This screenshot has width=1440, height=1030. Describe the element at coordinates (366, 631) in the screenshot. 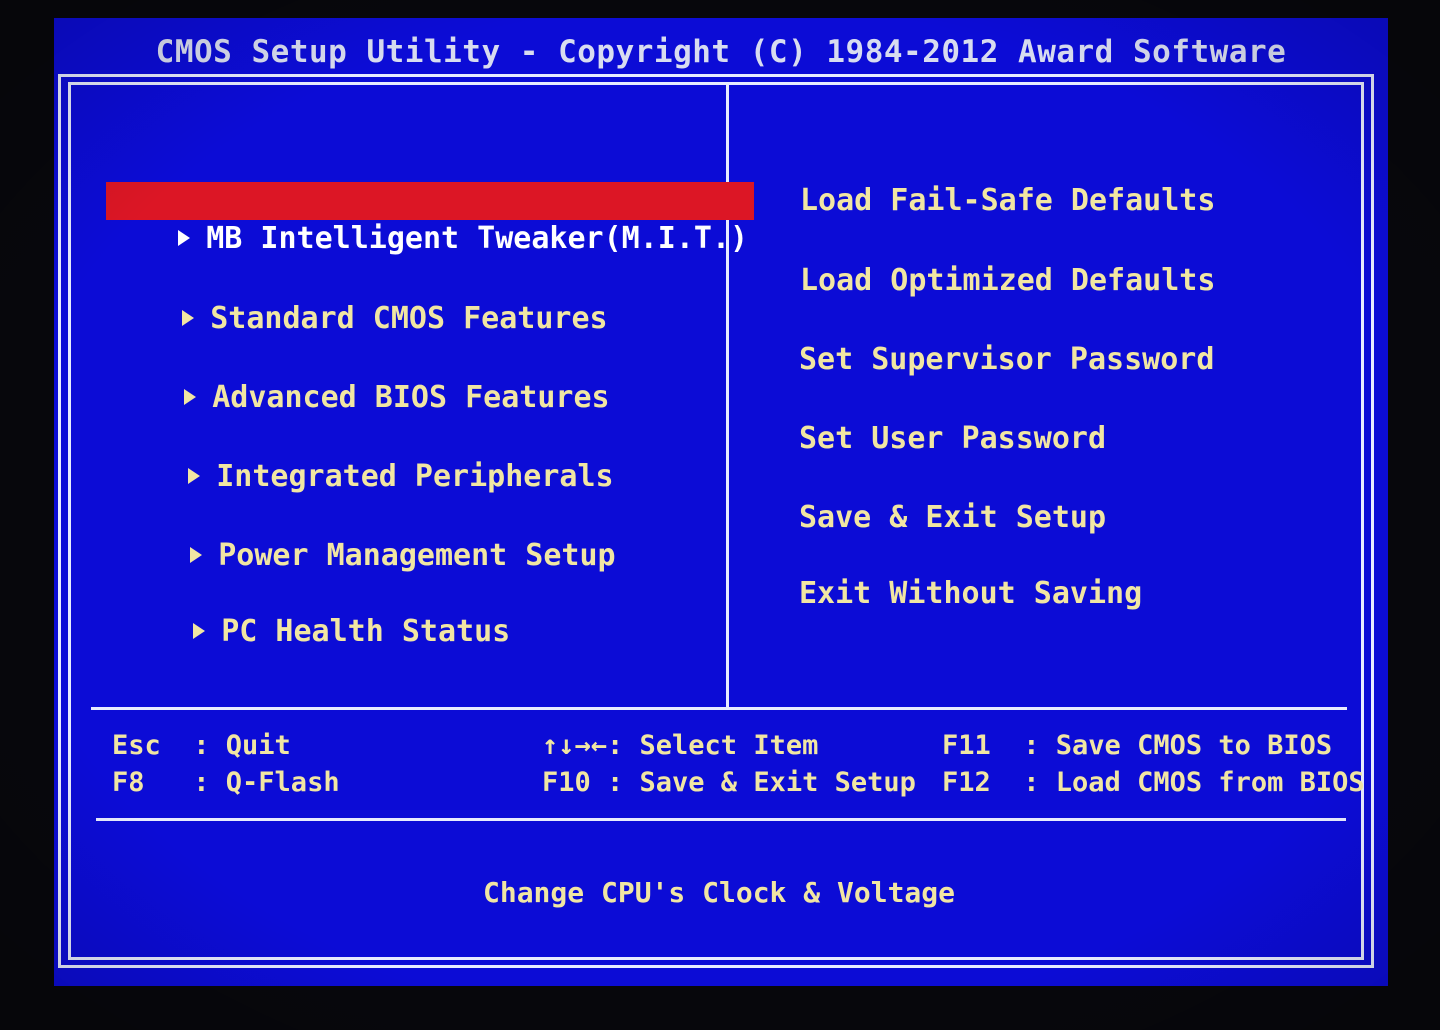

I see `menu-item-label: PC Health Status` at that location.